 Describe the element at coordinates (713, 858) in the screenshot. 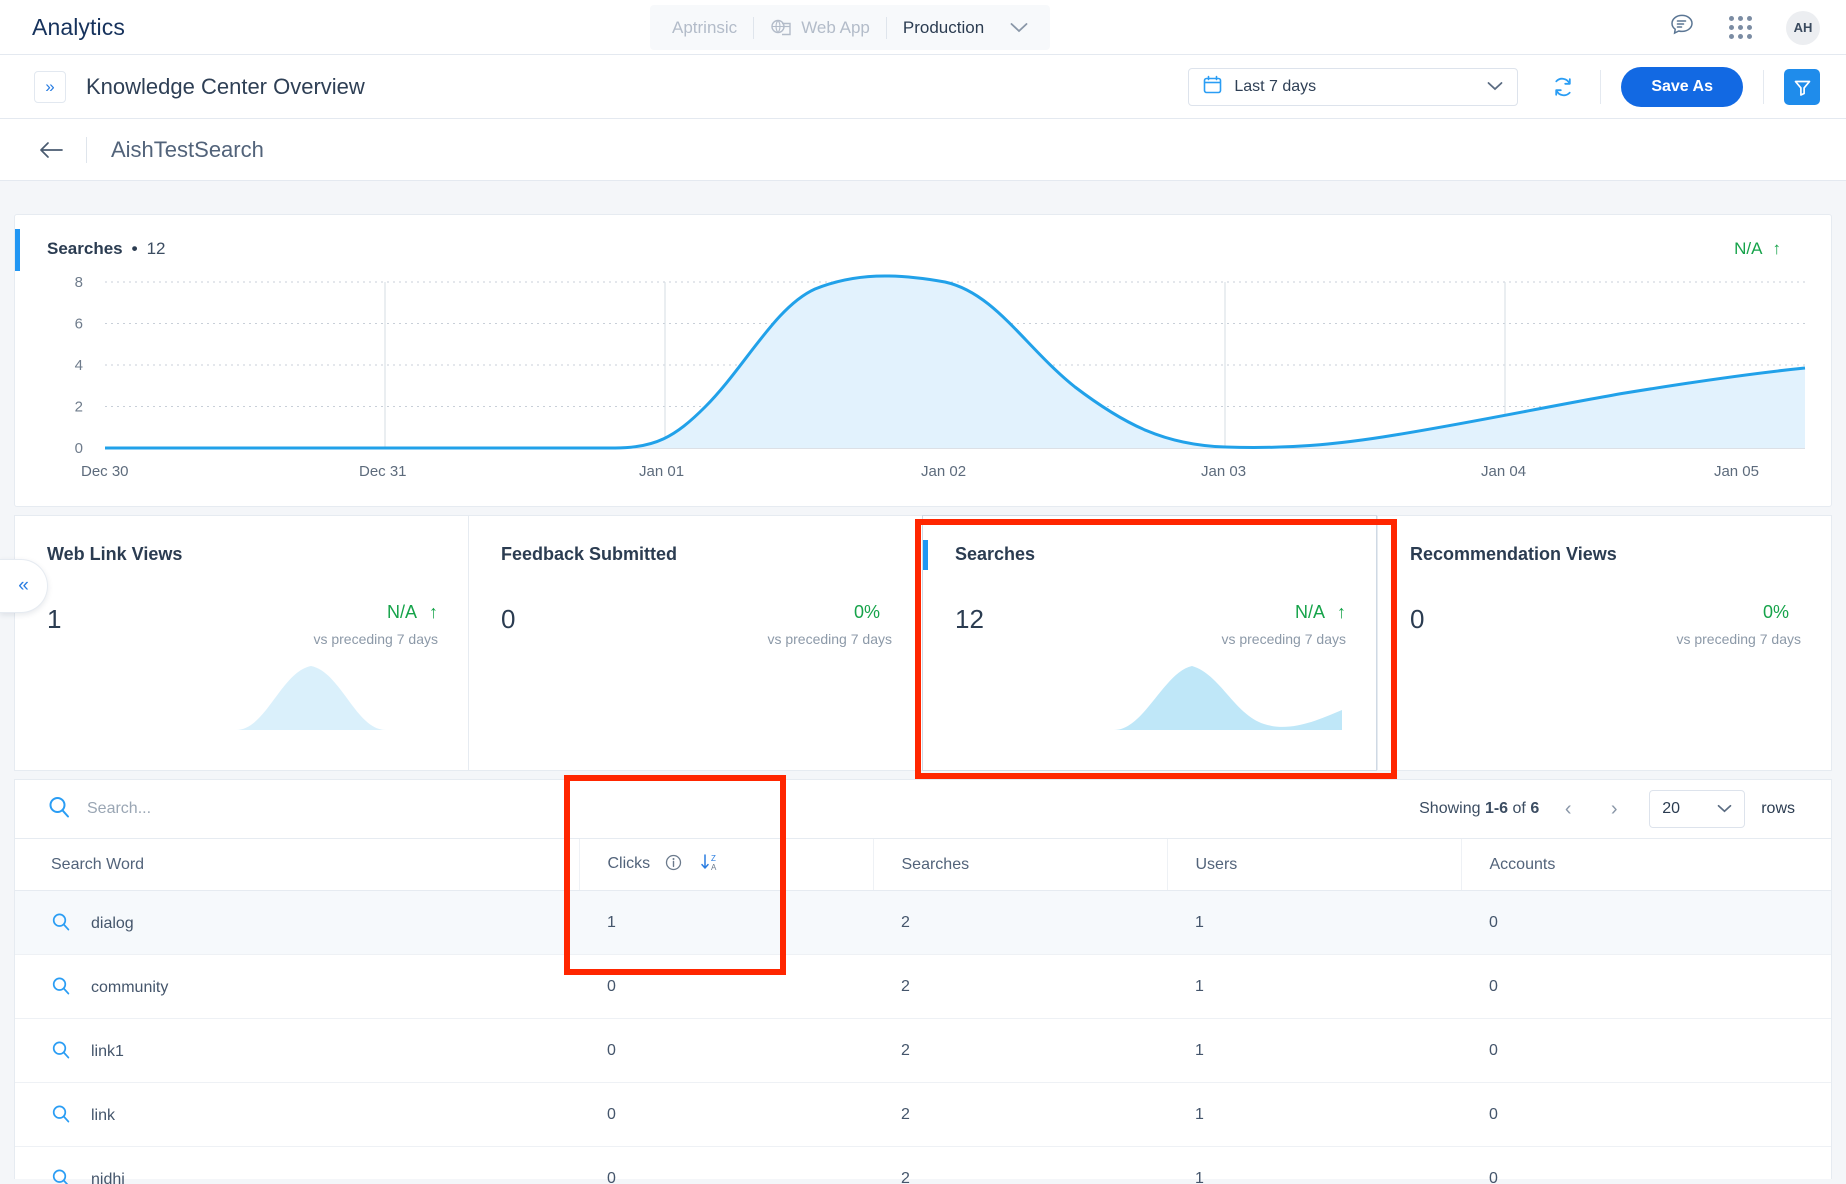

I see `svg-text: Z` at that location.